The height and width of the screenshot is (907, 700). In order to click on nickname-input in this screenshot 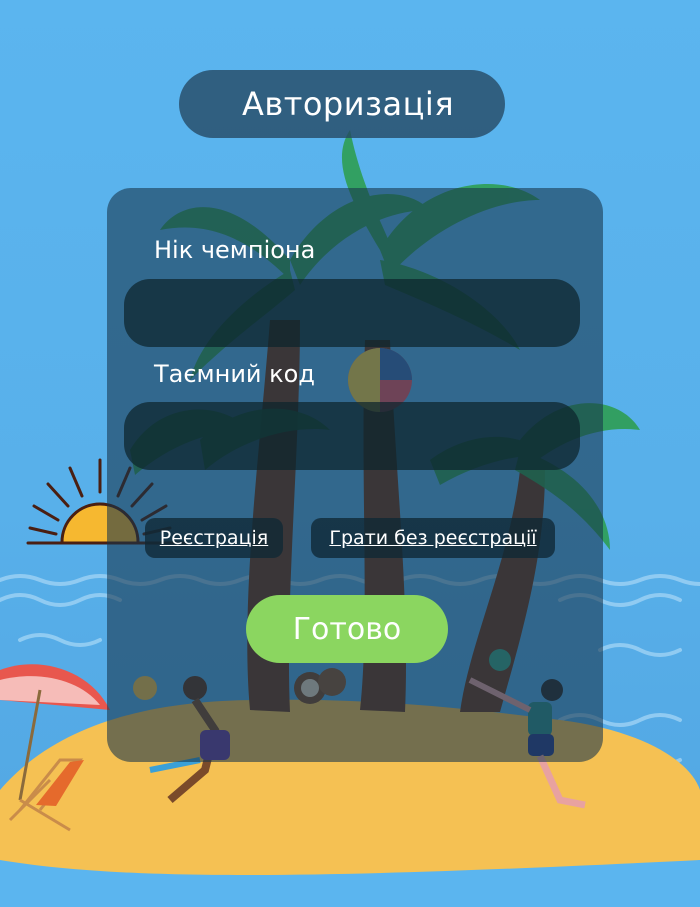, I will do `click(352, 313)`.